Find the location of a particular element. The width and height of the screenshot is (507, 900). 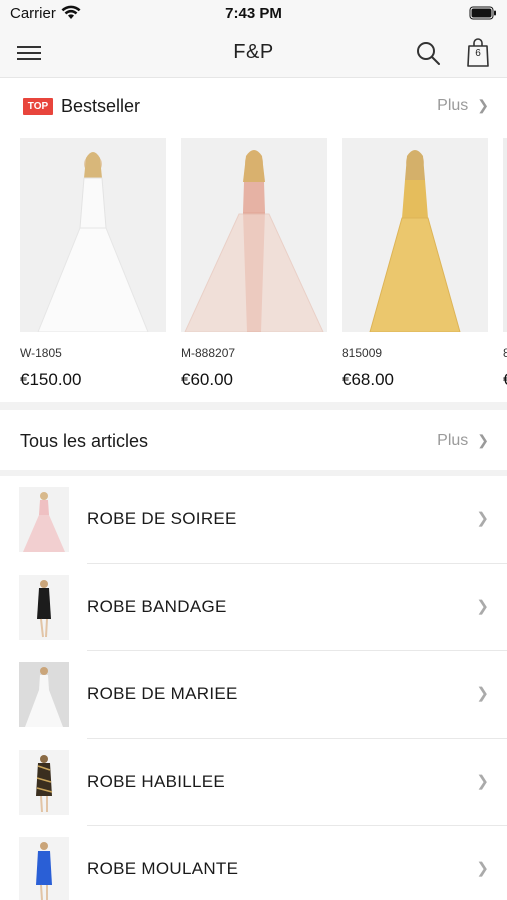

category-label: ROBE DE SOIREE is located at coordinates (162, 518).